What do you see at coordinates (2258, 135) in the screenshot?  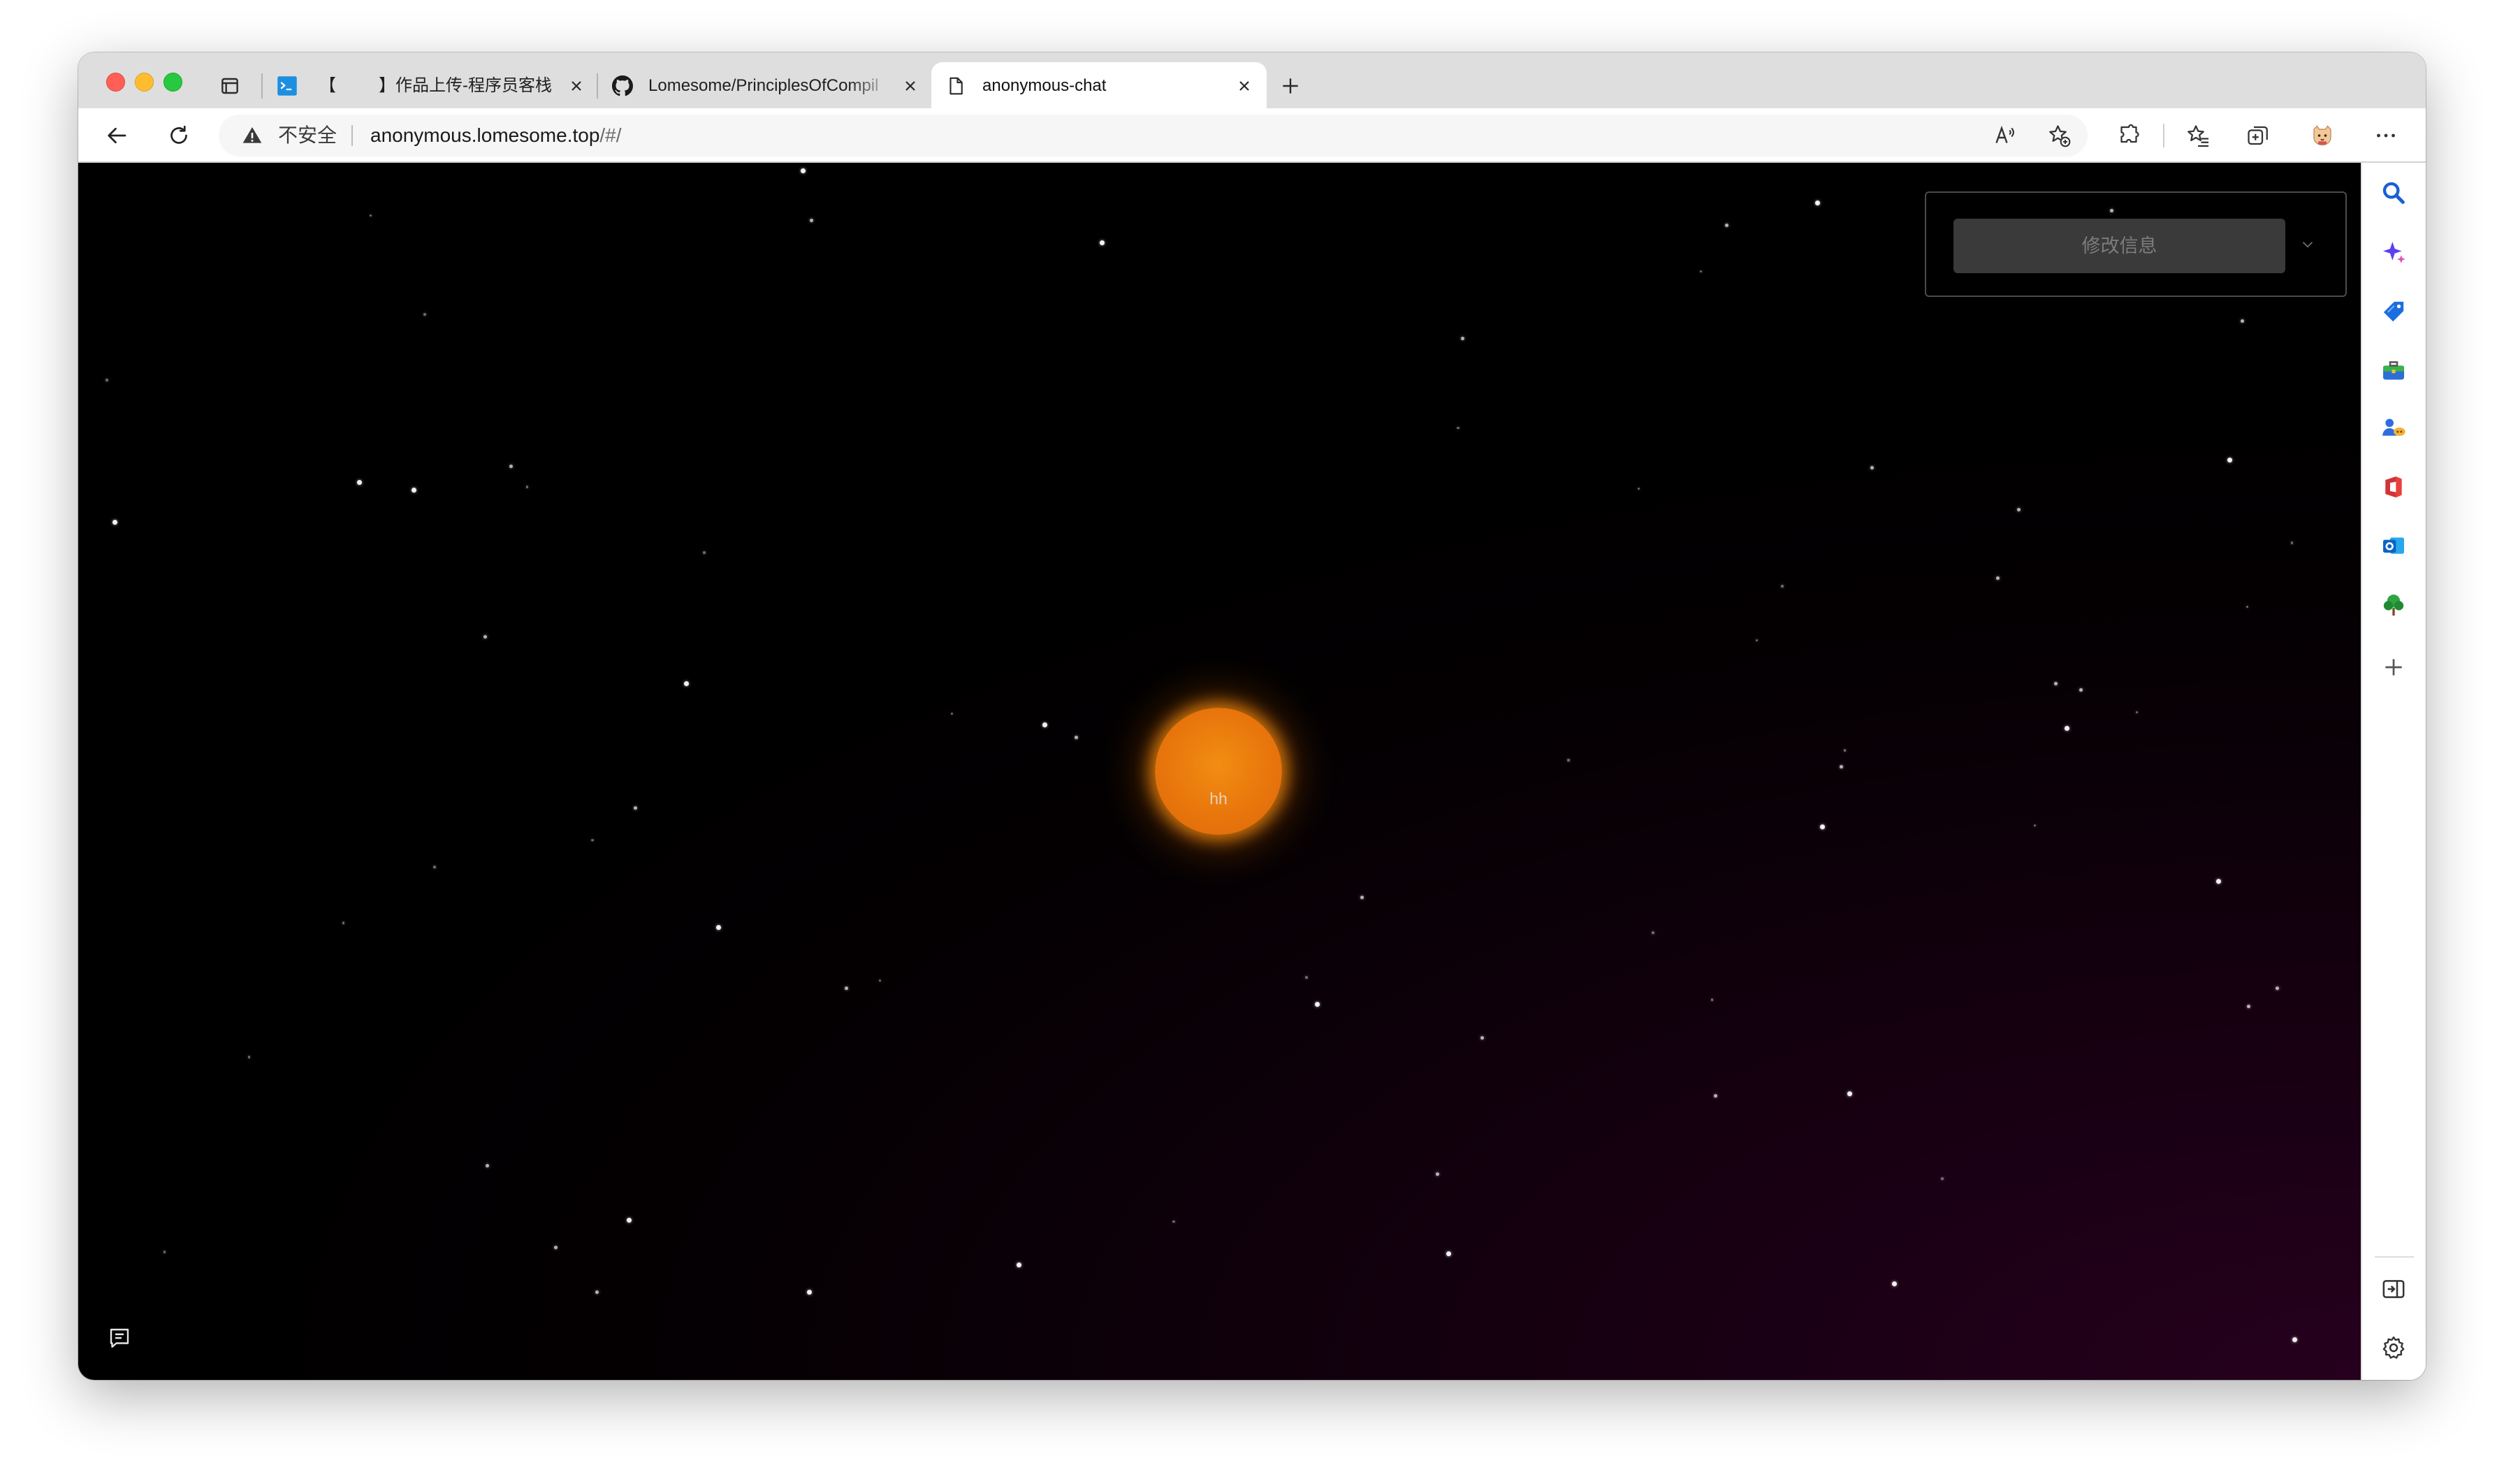 I see `collections-icon` at bounding box center [2258, 135].